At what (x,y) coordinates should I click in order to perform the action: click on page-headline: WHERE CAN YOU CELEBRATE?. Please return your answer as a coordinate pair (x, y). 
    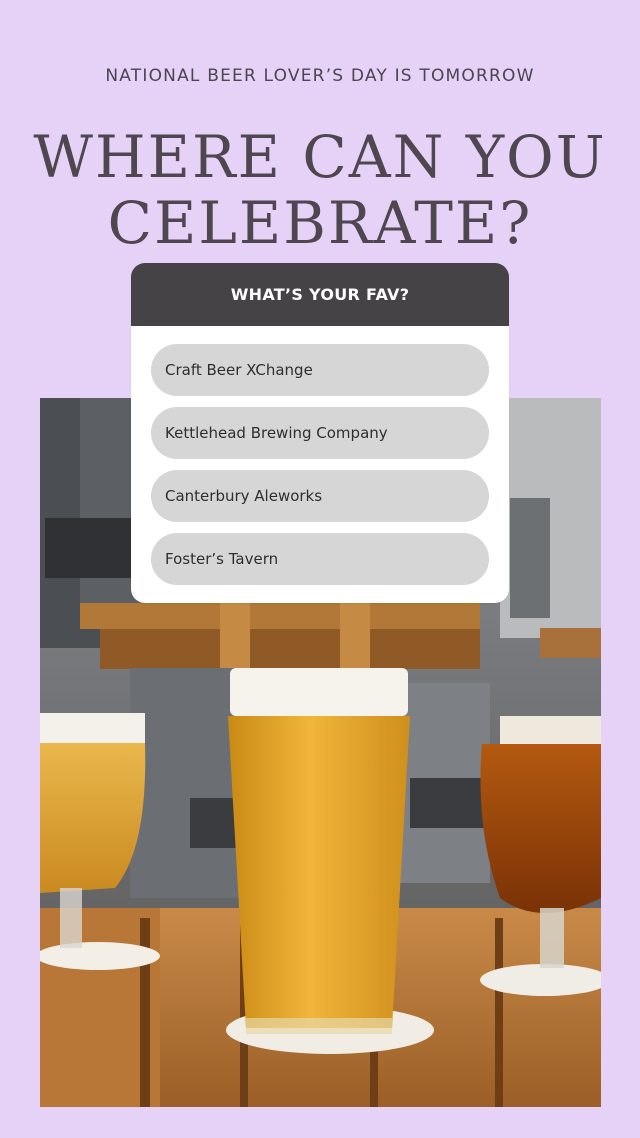
    Looking at the image, I should click on (320, 190).